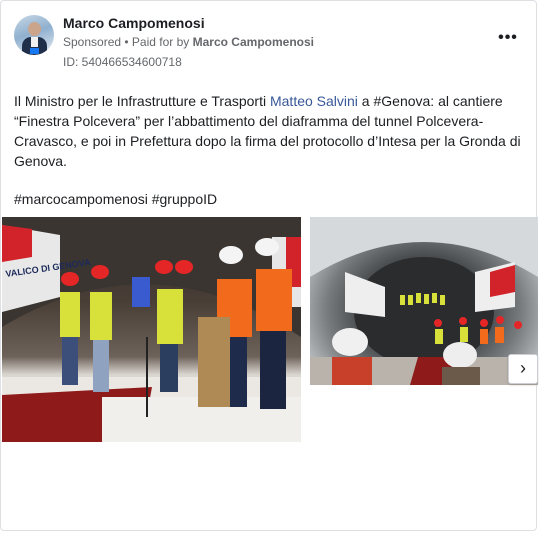  I want to click on author-avatar, so click(34, 35).